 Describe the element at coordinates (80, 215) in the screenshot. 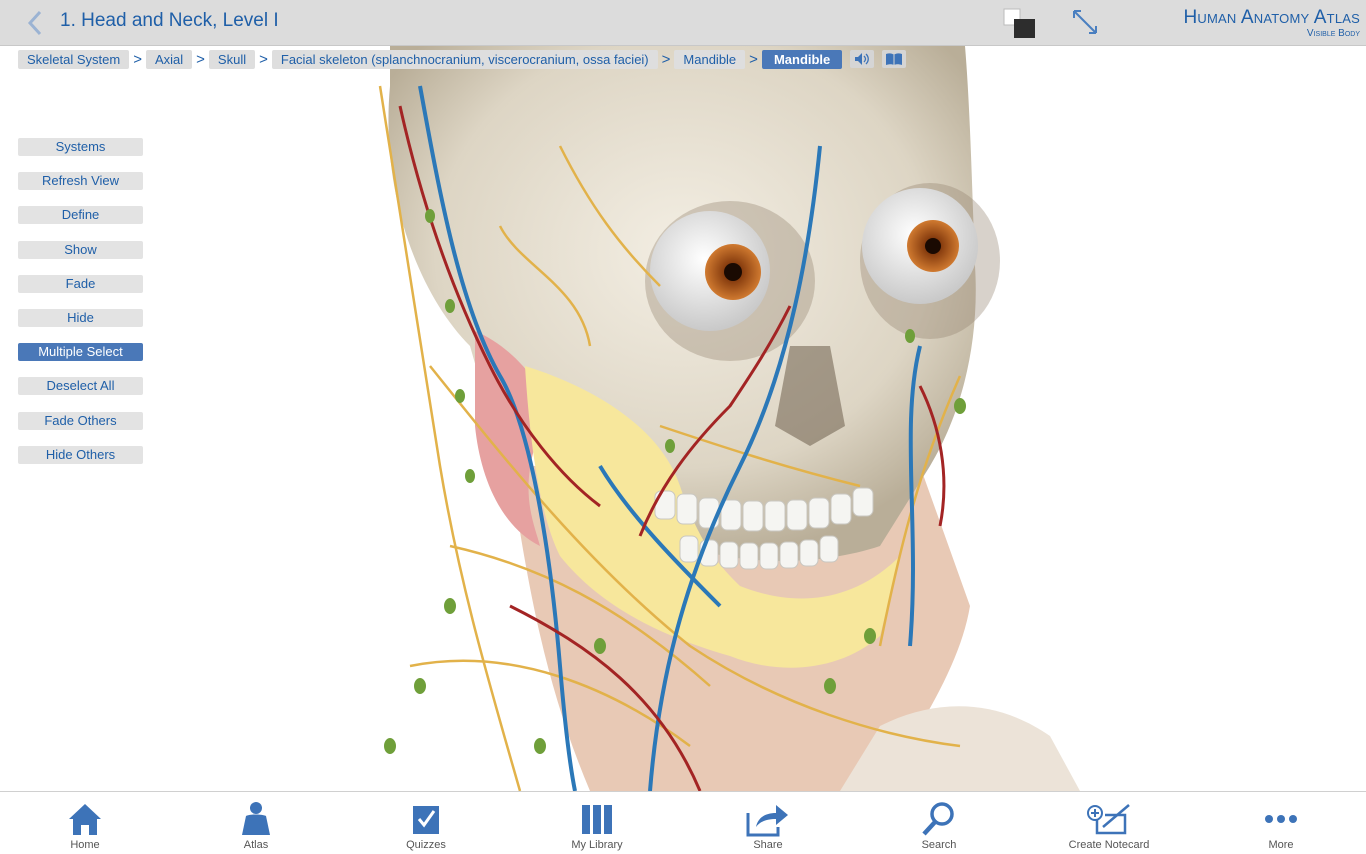

I see `define-button: Define` at that location.